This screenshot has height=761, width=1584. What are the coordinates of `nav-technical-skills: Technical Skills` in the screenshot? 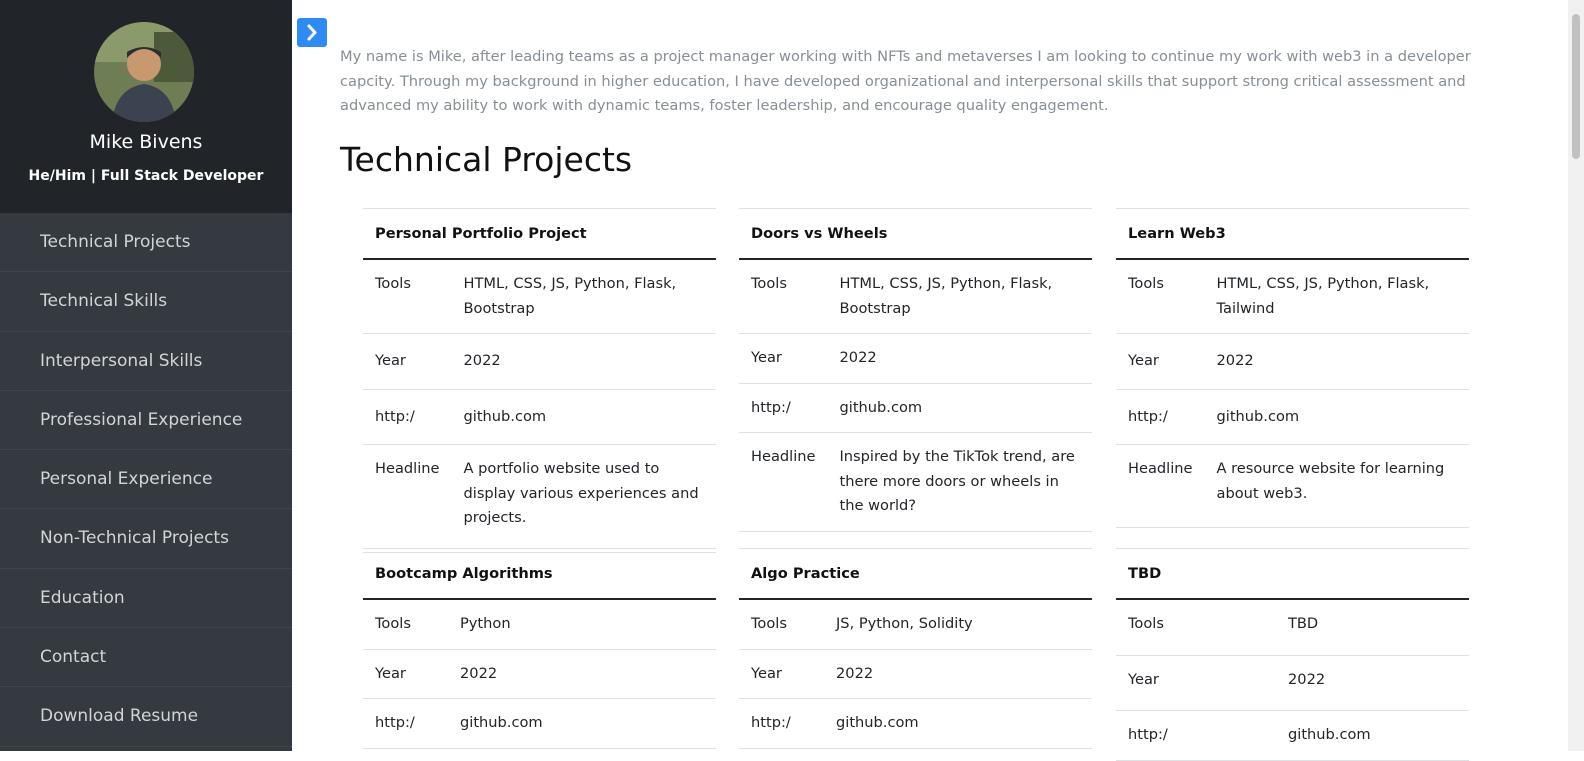 It's located at (146, 302).